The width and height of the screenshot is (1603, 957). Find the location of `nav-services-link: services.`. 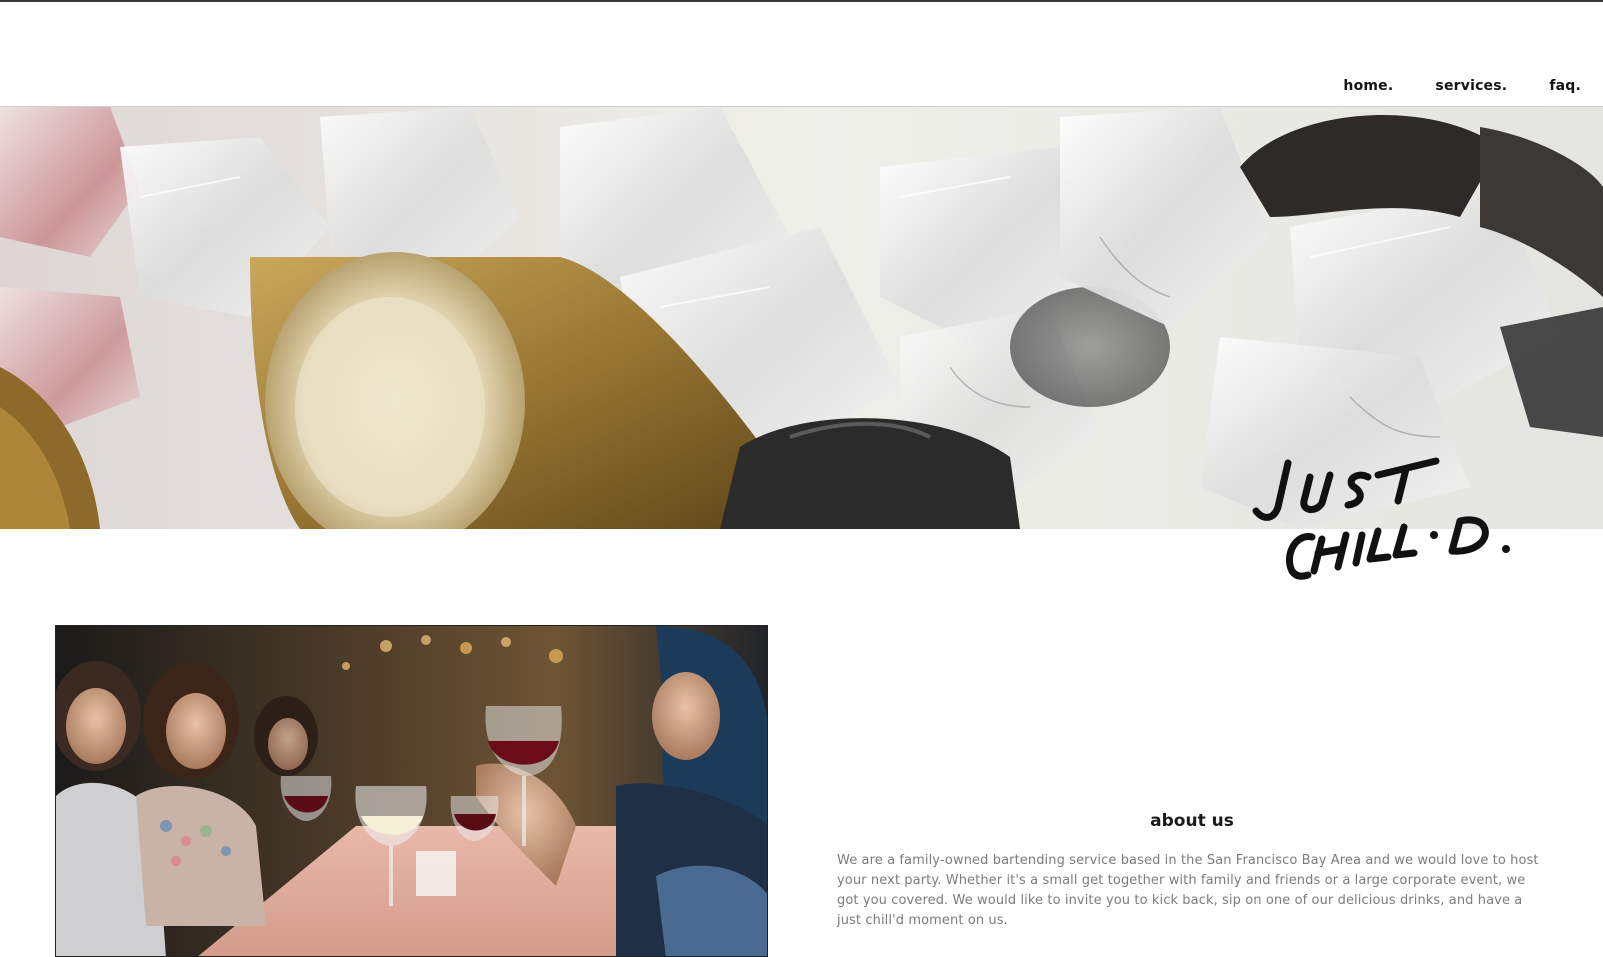

nav-services-link: services. is located at coordinates (1471, 86).